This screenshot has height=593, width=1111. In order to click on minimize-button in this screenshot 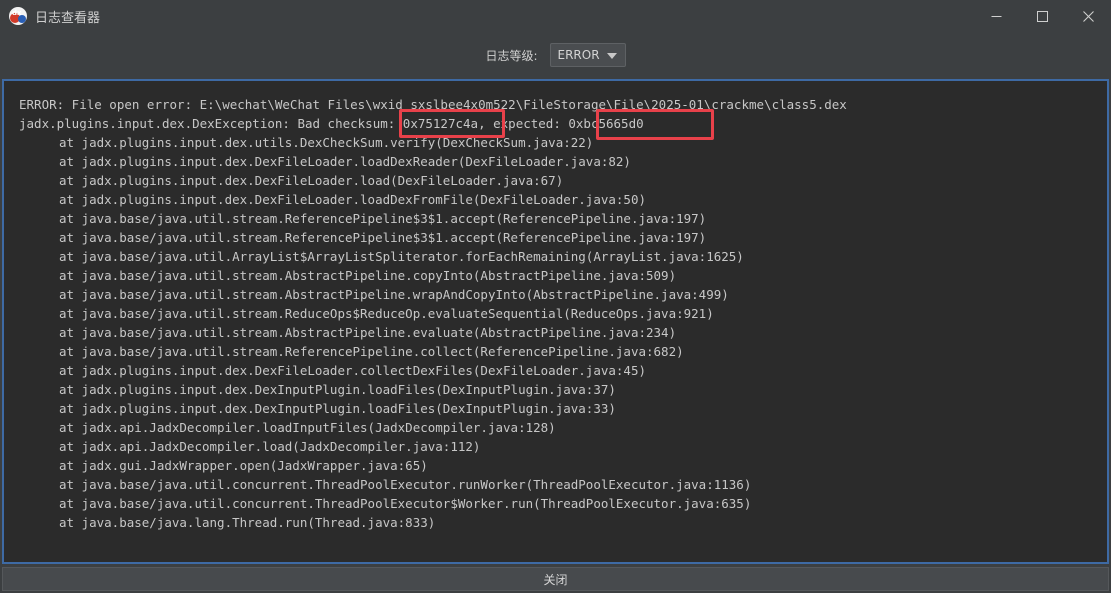, I will do `click(996, 16)`.